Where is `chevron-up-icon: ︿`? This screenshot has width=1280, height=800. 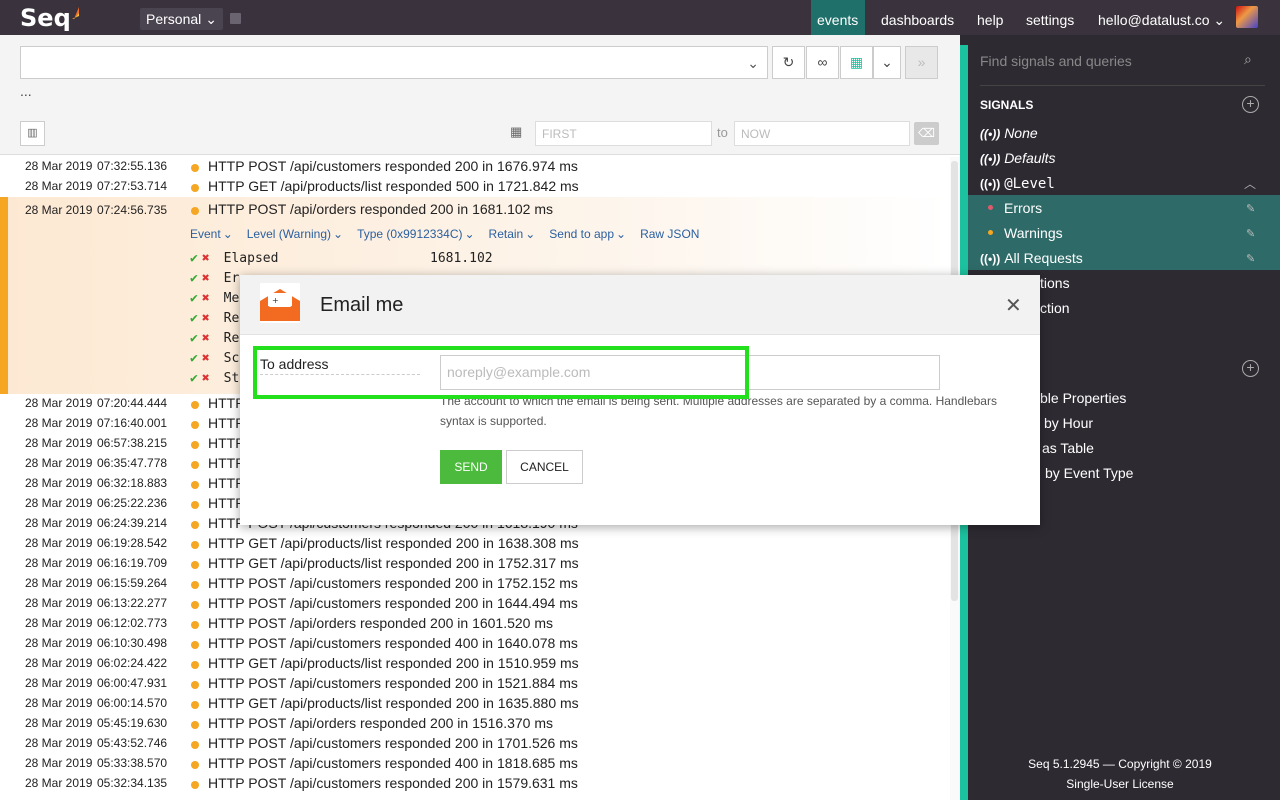 chevron-up-icon: ︿ is located at coordinates (1250, 183).